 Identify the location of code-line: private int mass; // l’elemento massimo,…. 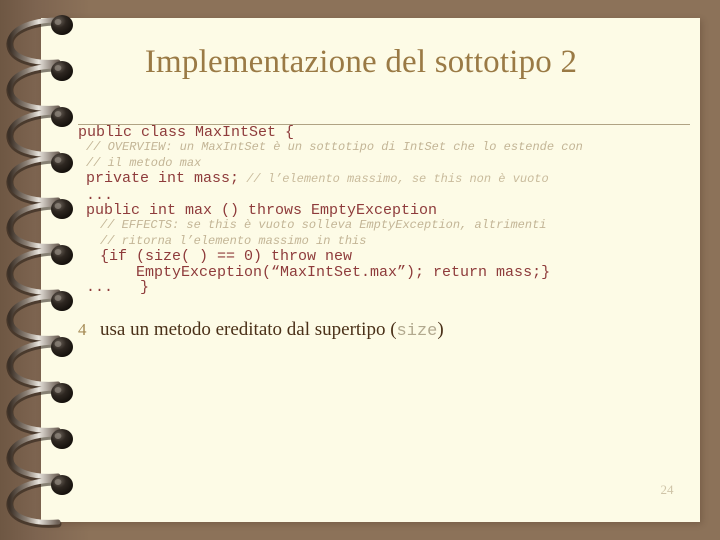
(388, 179).